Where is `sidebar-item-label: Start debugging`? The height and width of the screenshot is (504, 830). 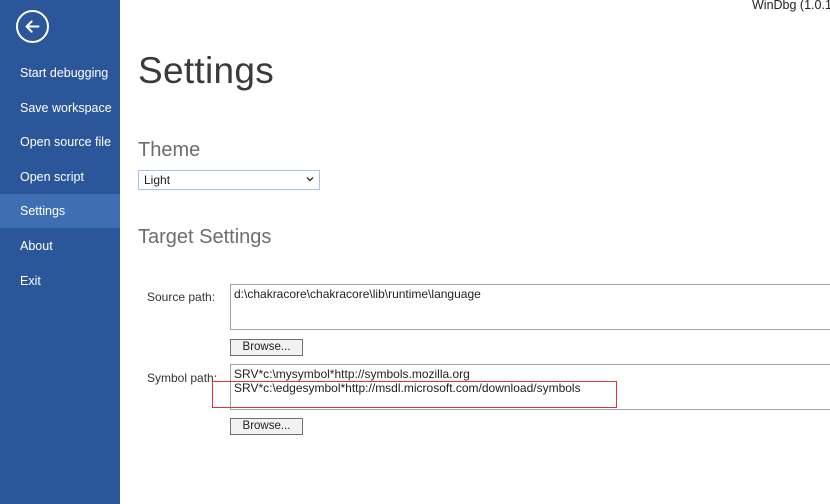 sidebar-item-label: Start debugging is located at coordinates (64, 73).